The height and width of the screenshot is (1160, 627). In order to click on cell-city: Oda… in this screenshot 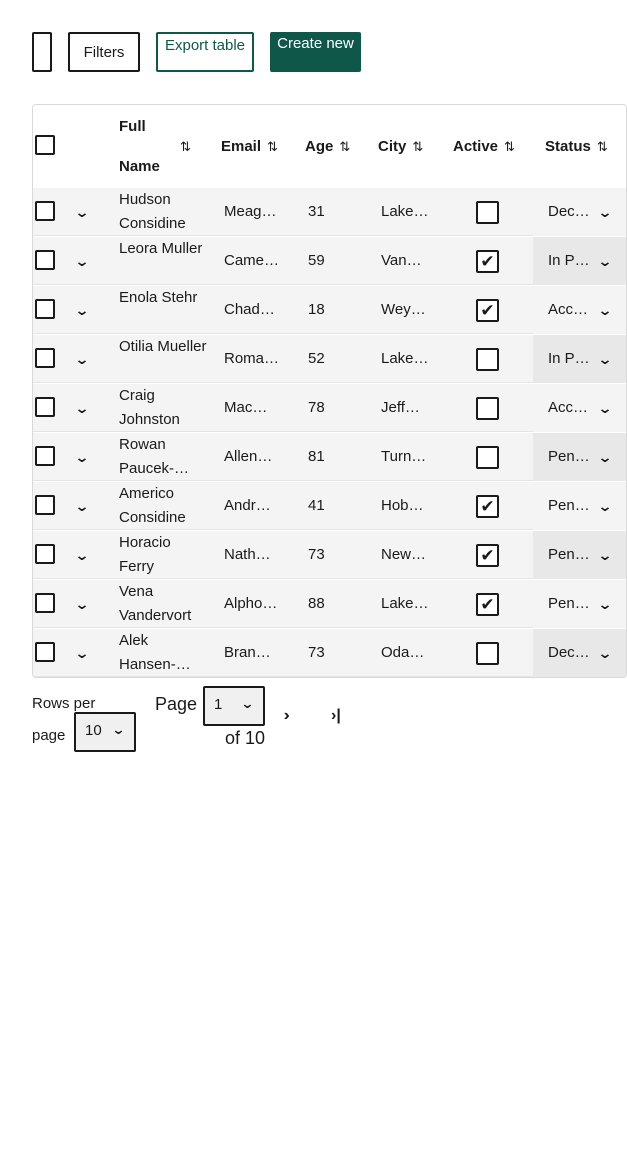, I will do `click(403, 652)`.